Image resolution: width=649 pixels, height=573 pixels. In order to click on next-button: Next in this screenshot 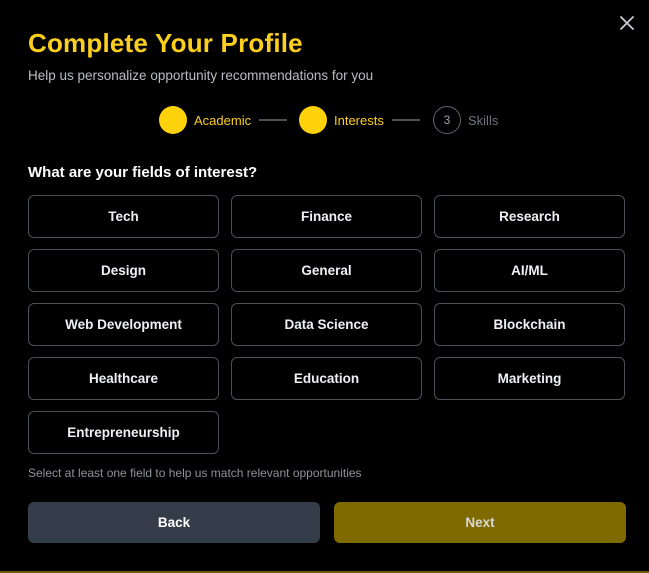, I will do `click(480, 522)`.